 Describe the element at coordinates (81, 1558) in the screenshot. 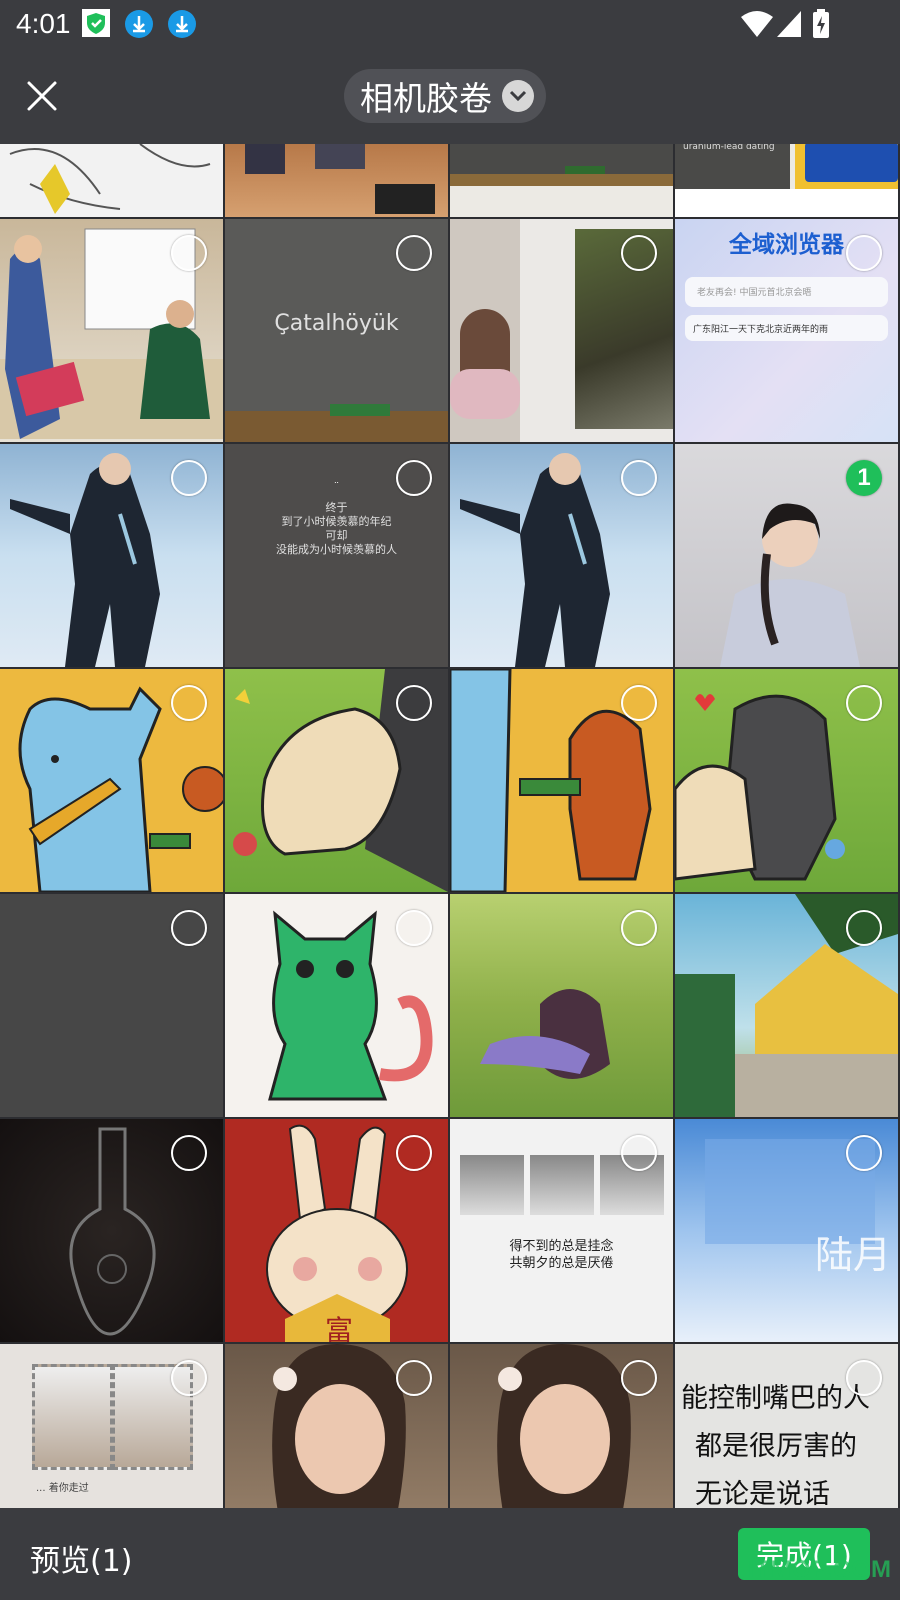

I see `preview-button: 预览(1)` at that location.